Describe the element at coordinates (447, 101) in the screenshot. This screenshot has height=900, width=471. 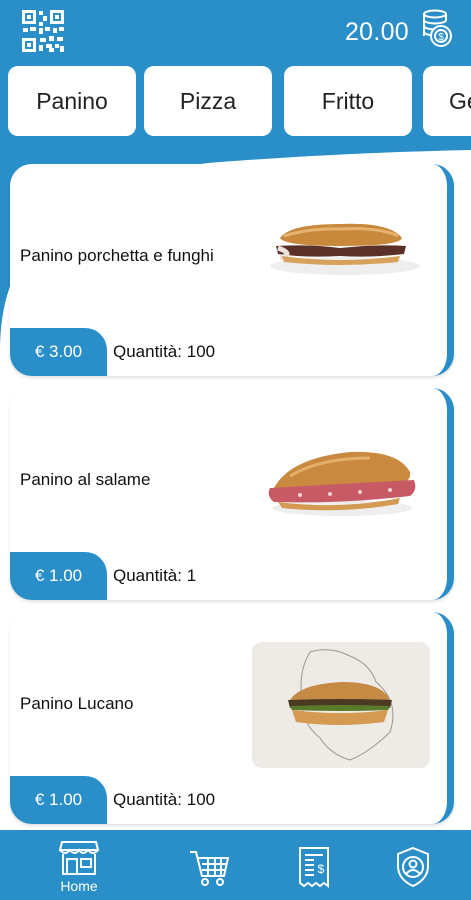
I see `tab-ge: Ge` at that location.